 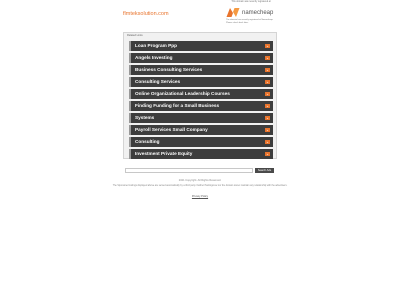 What do you see at coordinates (201, 58) in the screenshot?
I see `related-link-item: Angels Investing »` at bounding box center [201, 58].